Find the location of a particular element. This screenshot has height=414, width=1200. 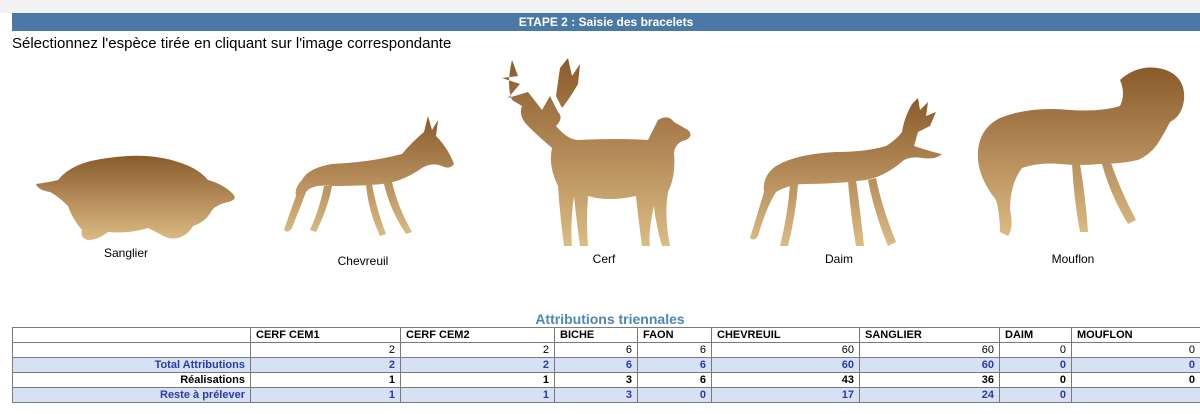

column-header: FAON is located at coordinates (674, 335).